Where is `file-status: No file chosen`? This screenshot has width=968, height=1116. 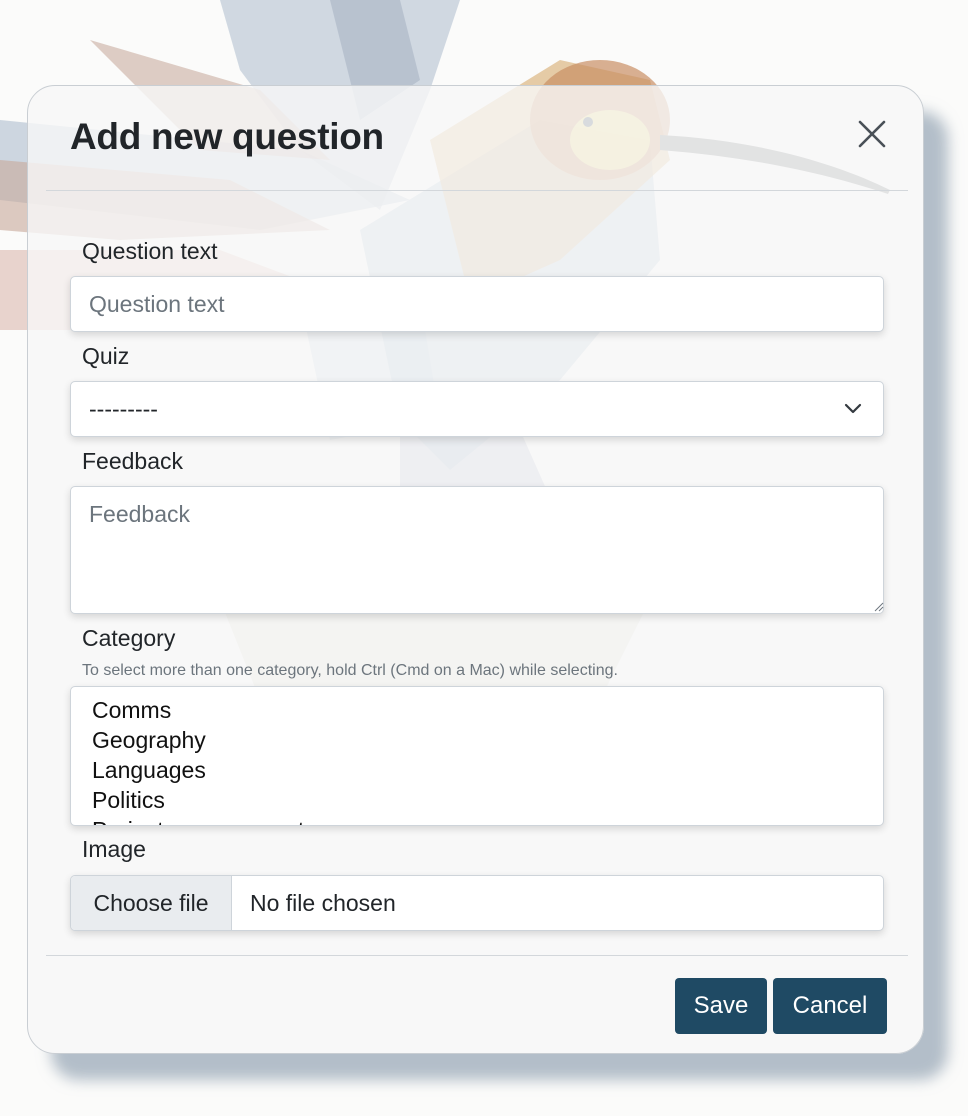
file-status: No file chosen is located at coordinates (323, 902).